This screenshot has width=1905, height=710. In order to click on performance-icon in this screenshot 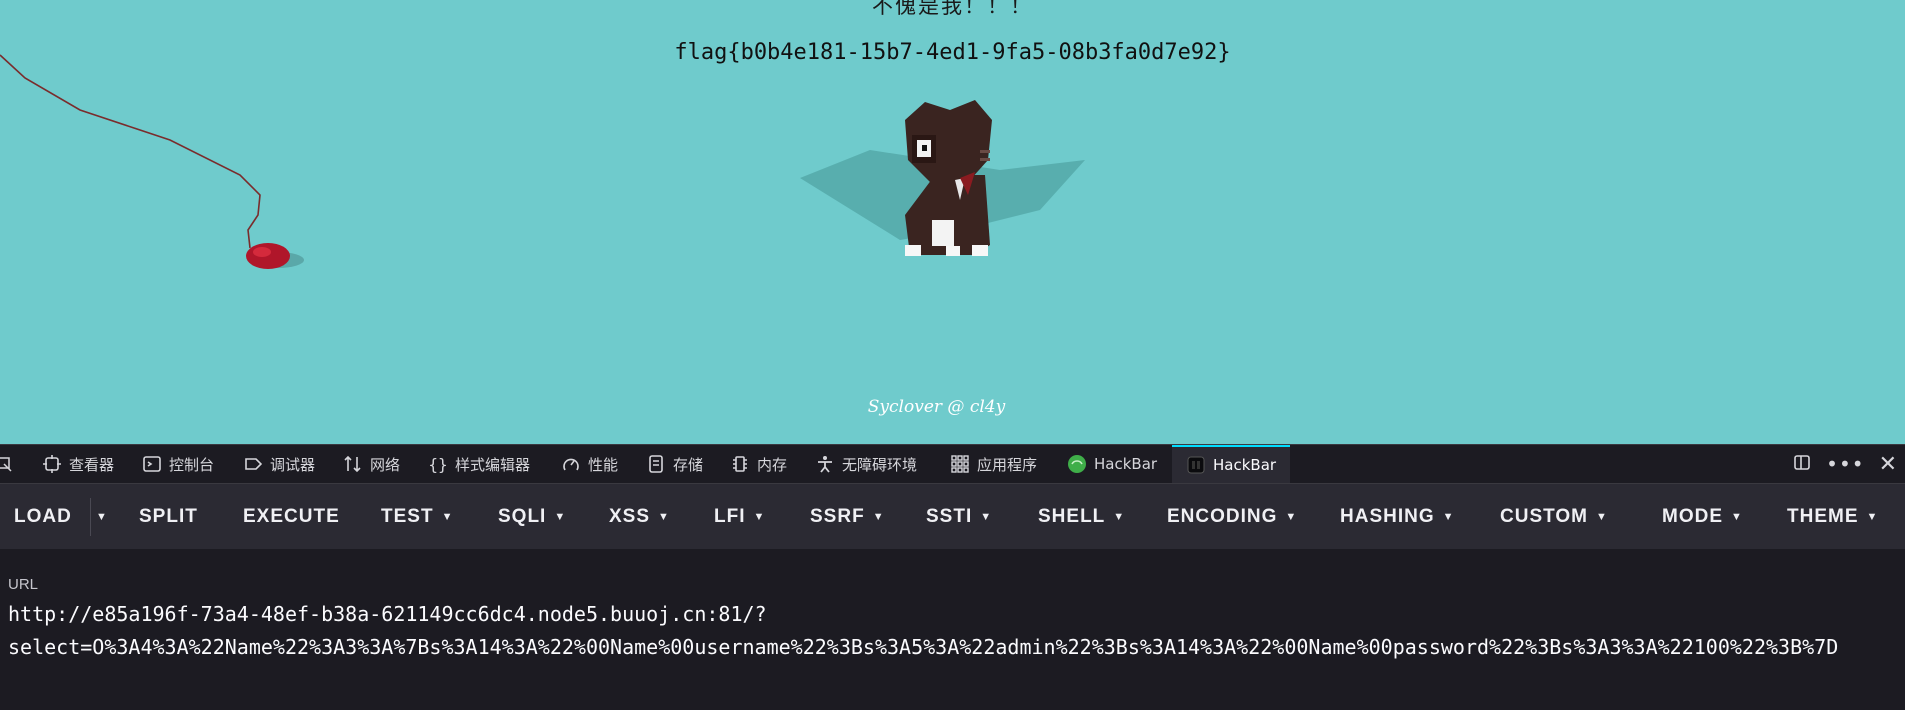, I will do `click(571, 464)`.